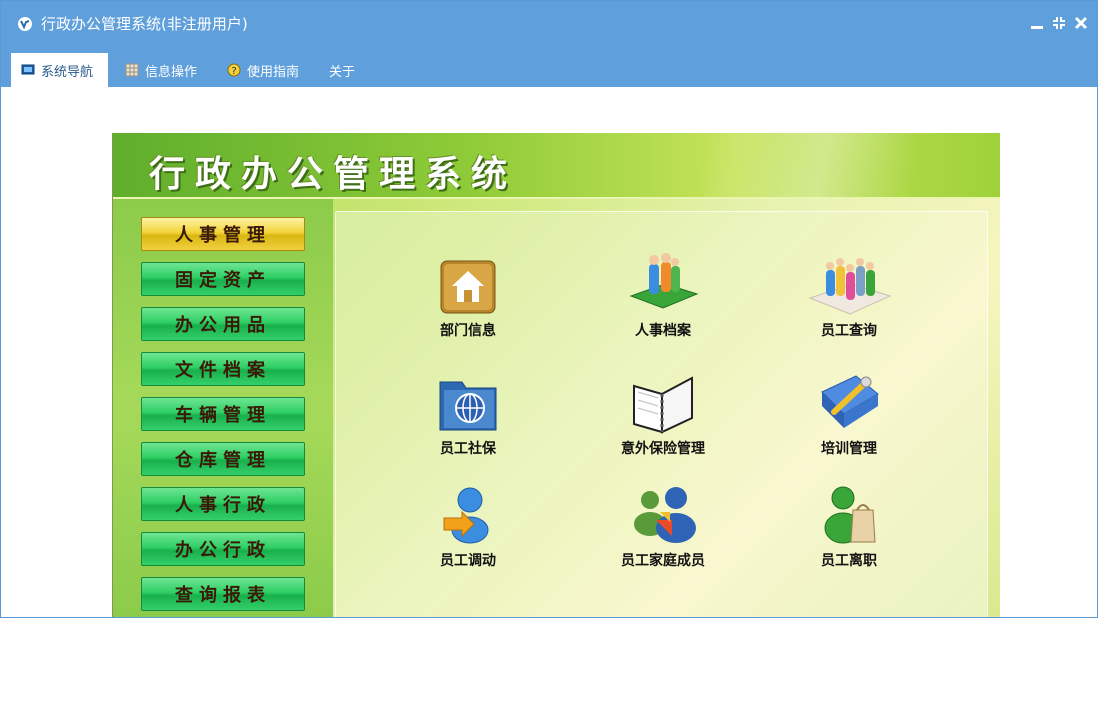 This screenshot has height=728, width=1098. Describe the element at coordinates (1037, 23) in the screenshot. I see `minimize-icon` at that location.